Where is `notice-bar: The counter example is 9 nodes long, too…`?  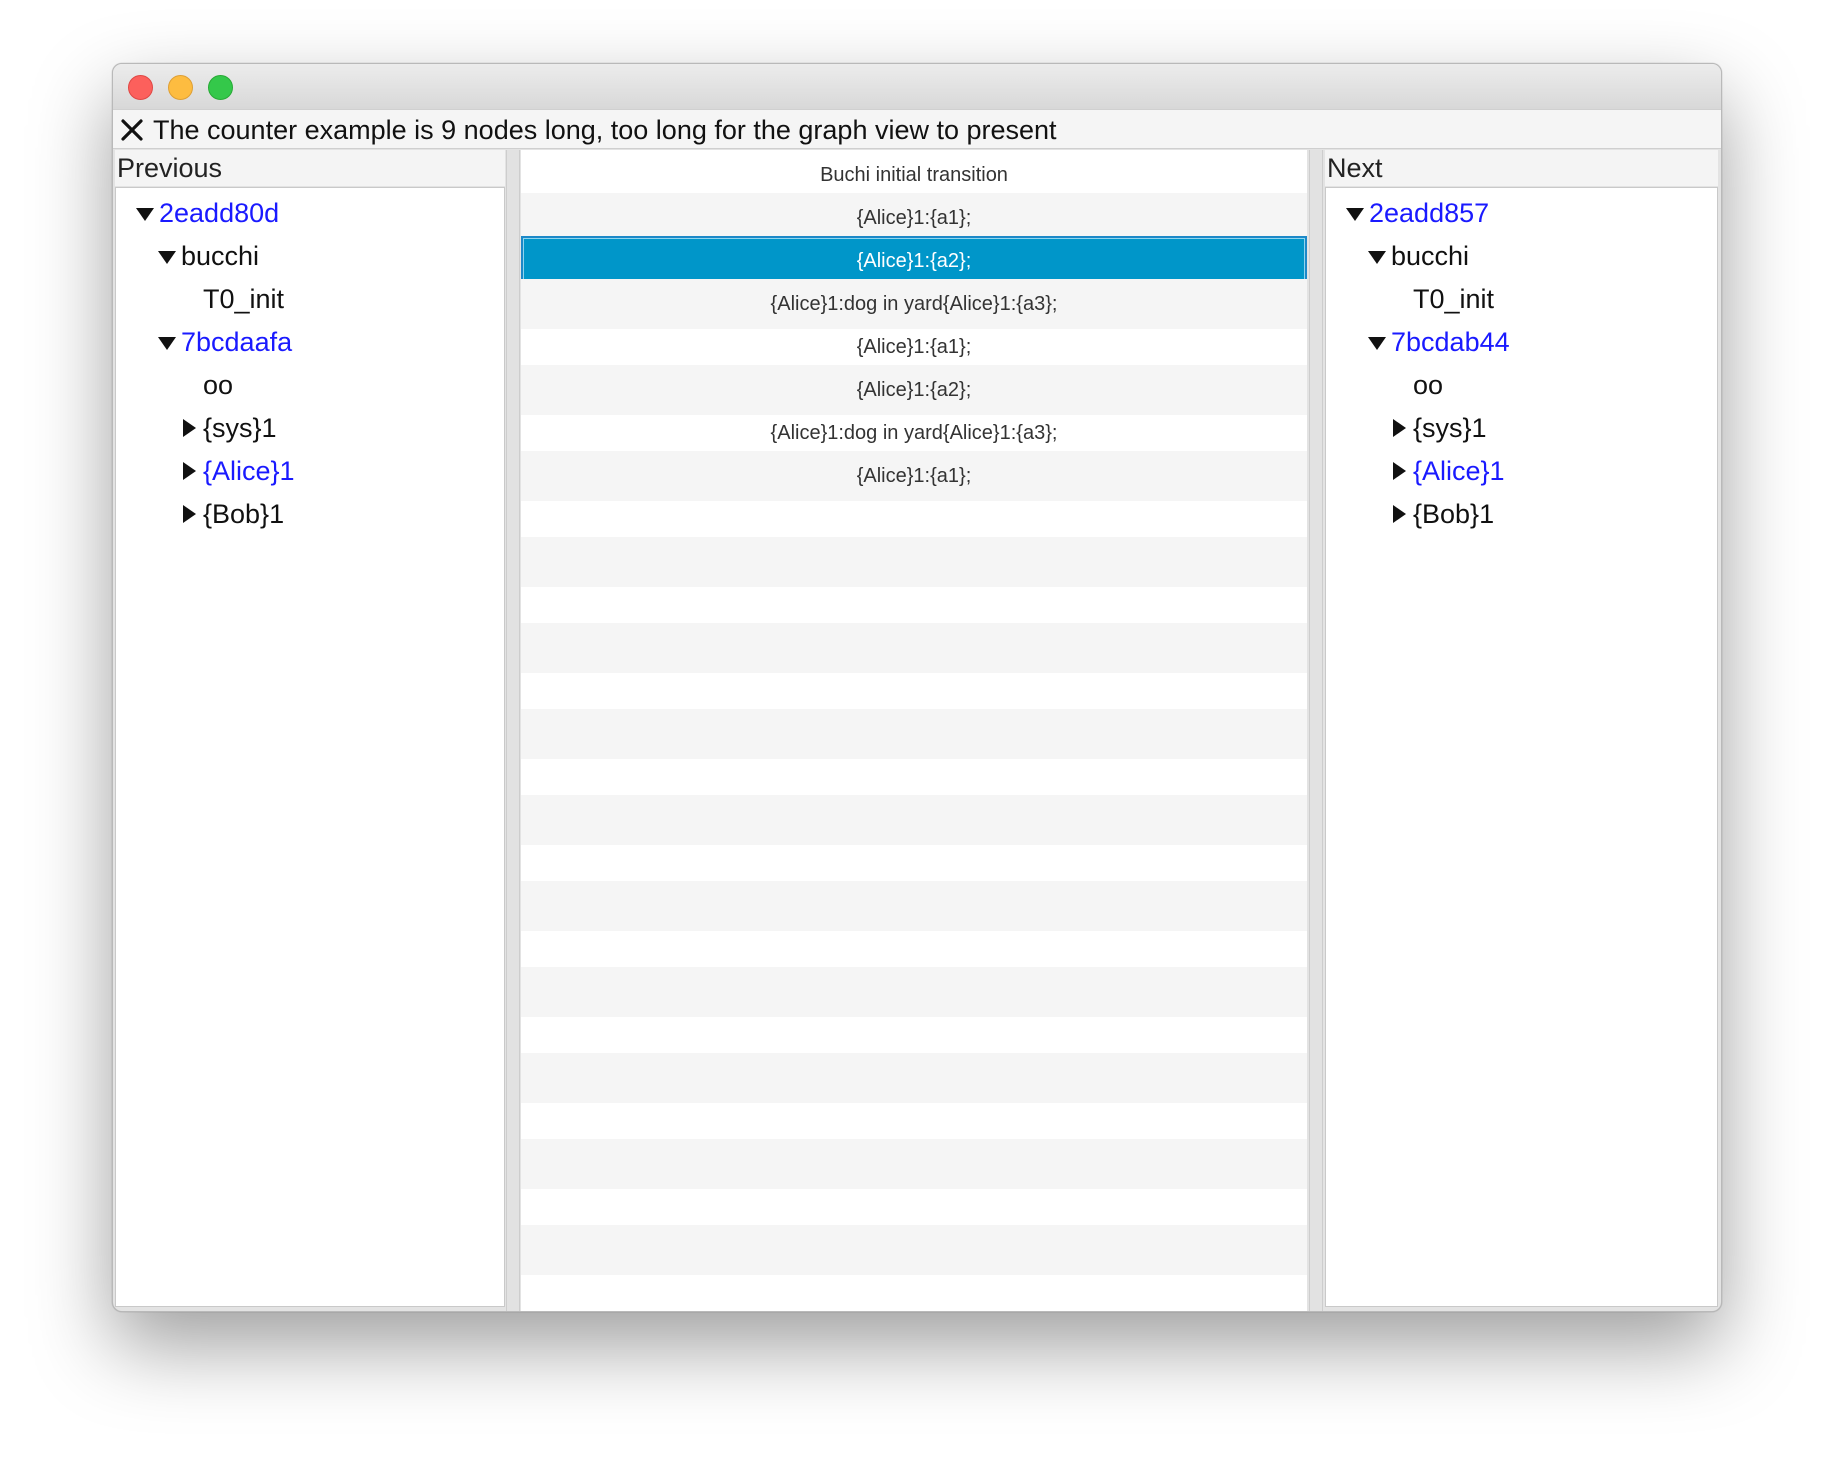 notice-bar: The counter example is 9 nodes long, too… is located at coordinates (917, 129).